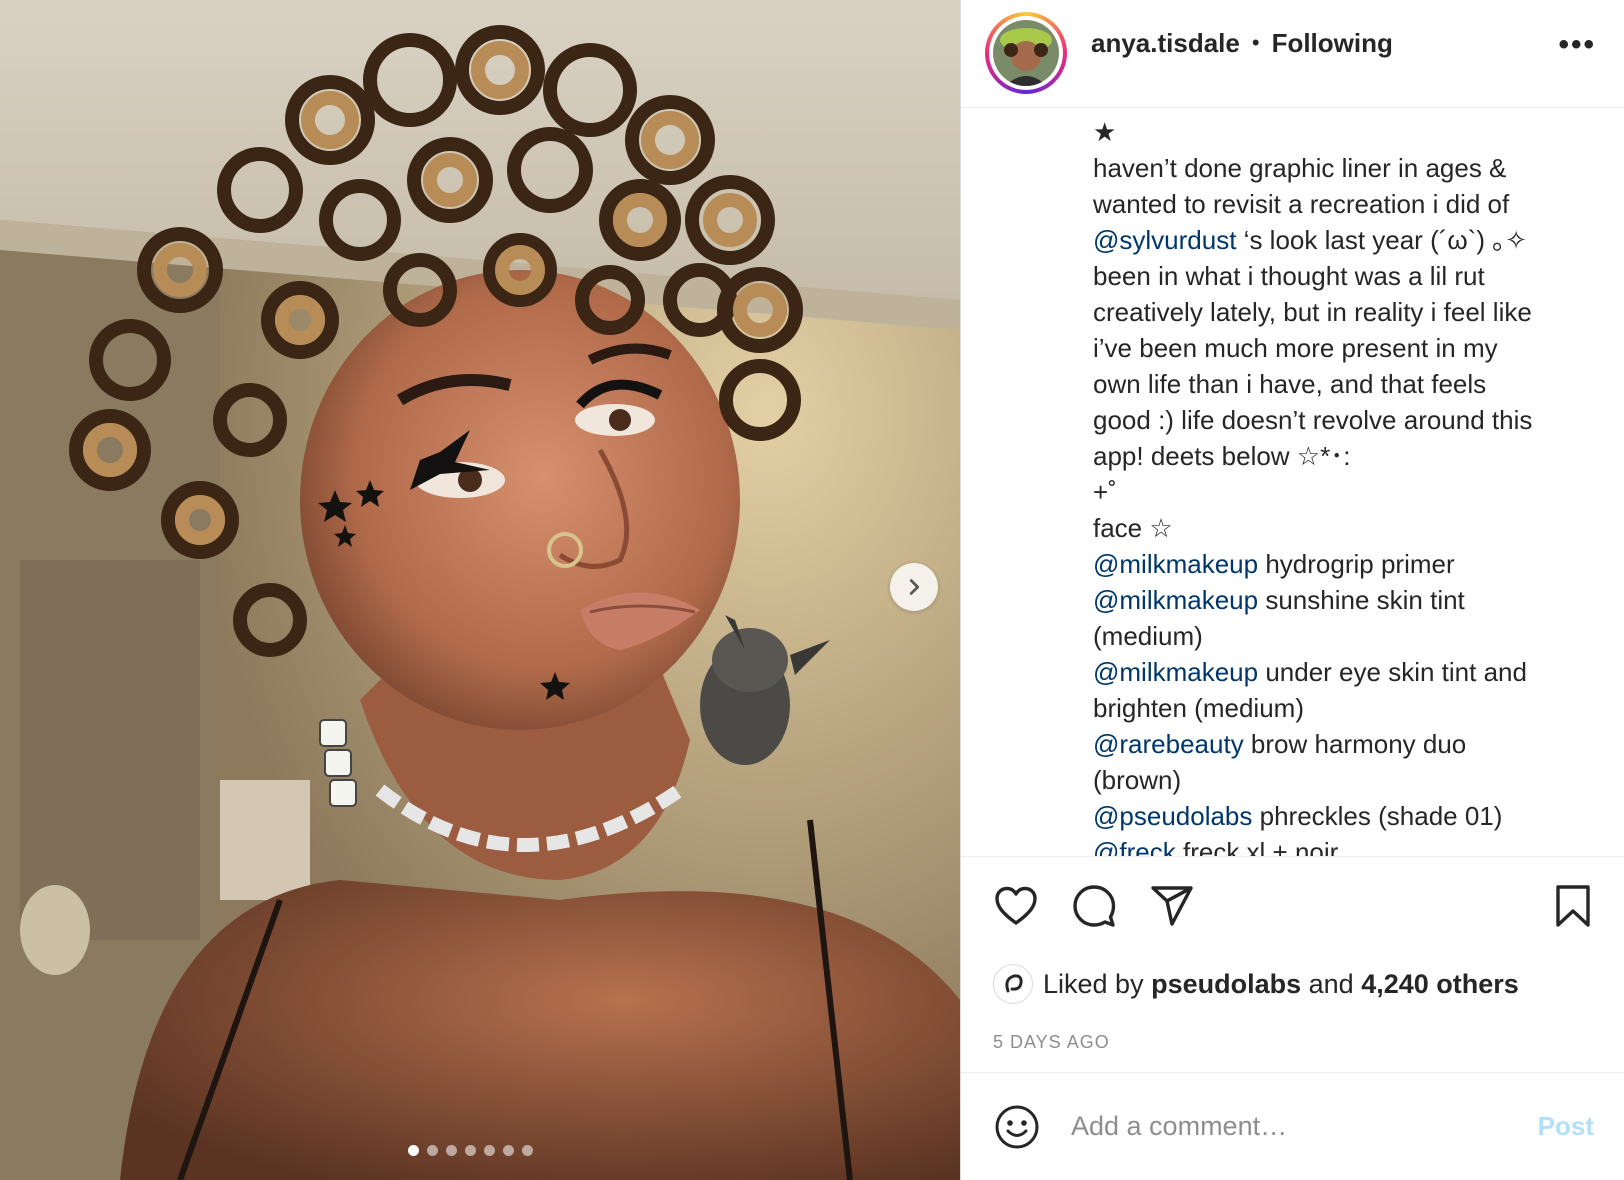 The image size is (1624, 1180). I want to click on caption-text: wanted to revisit a recreation i did of, so click(1301, 203).